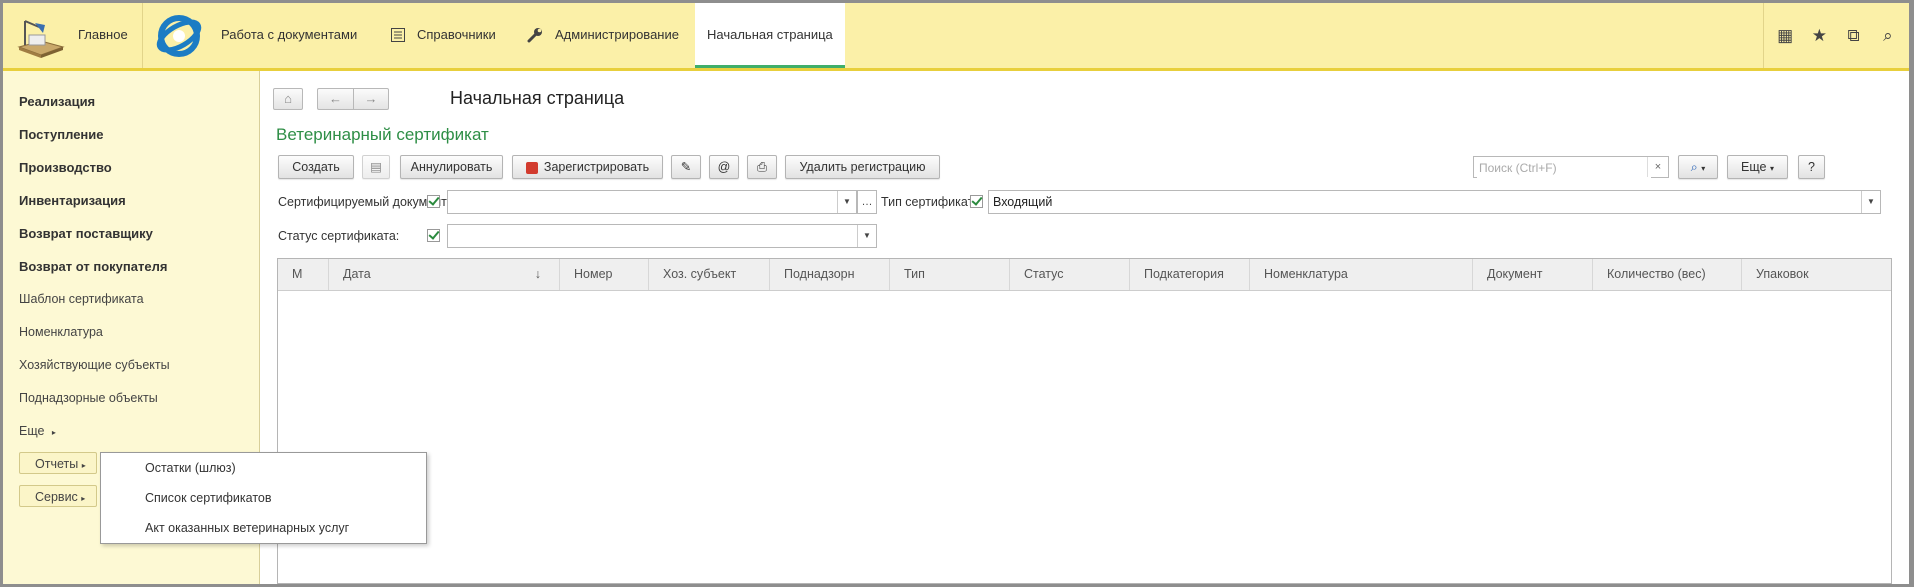 The height and width of the screenshot is (587, 1914). I want to click on column-header: Номенклатура, so click(1360, 274).